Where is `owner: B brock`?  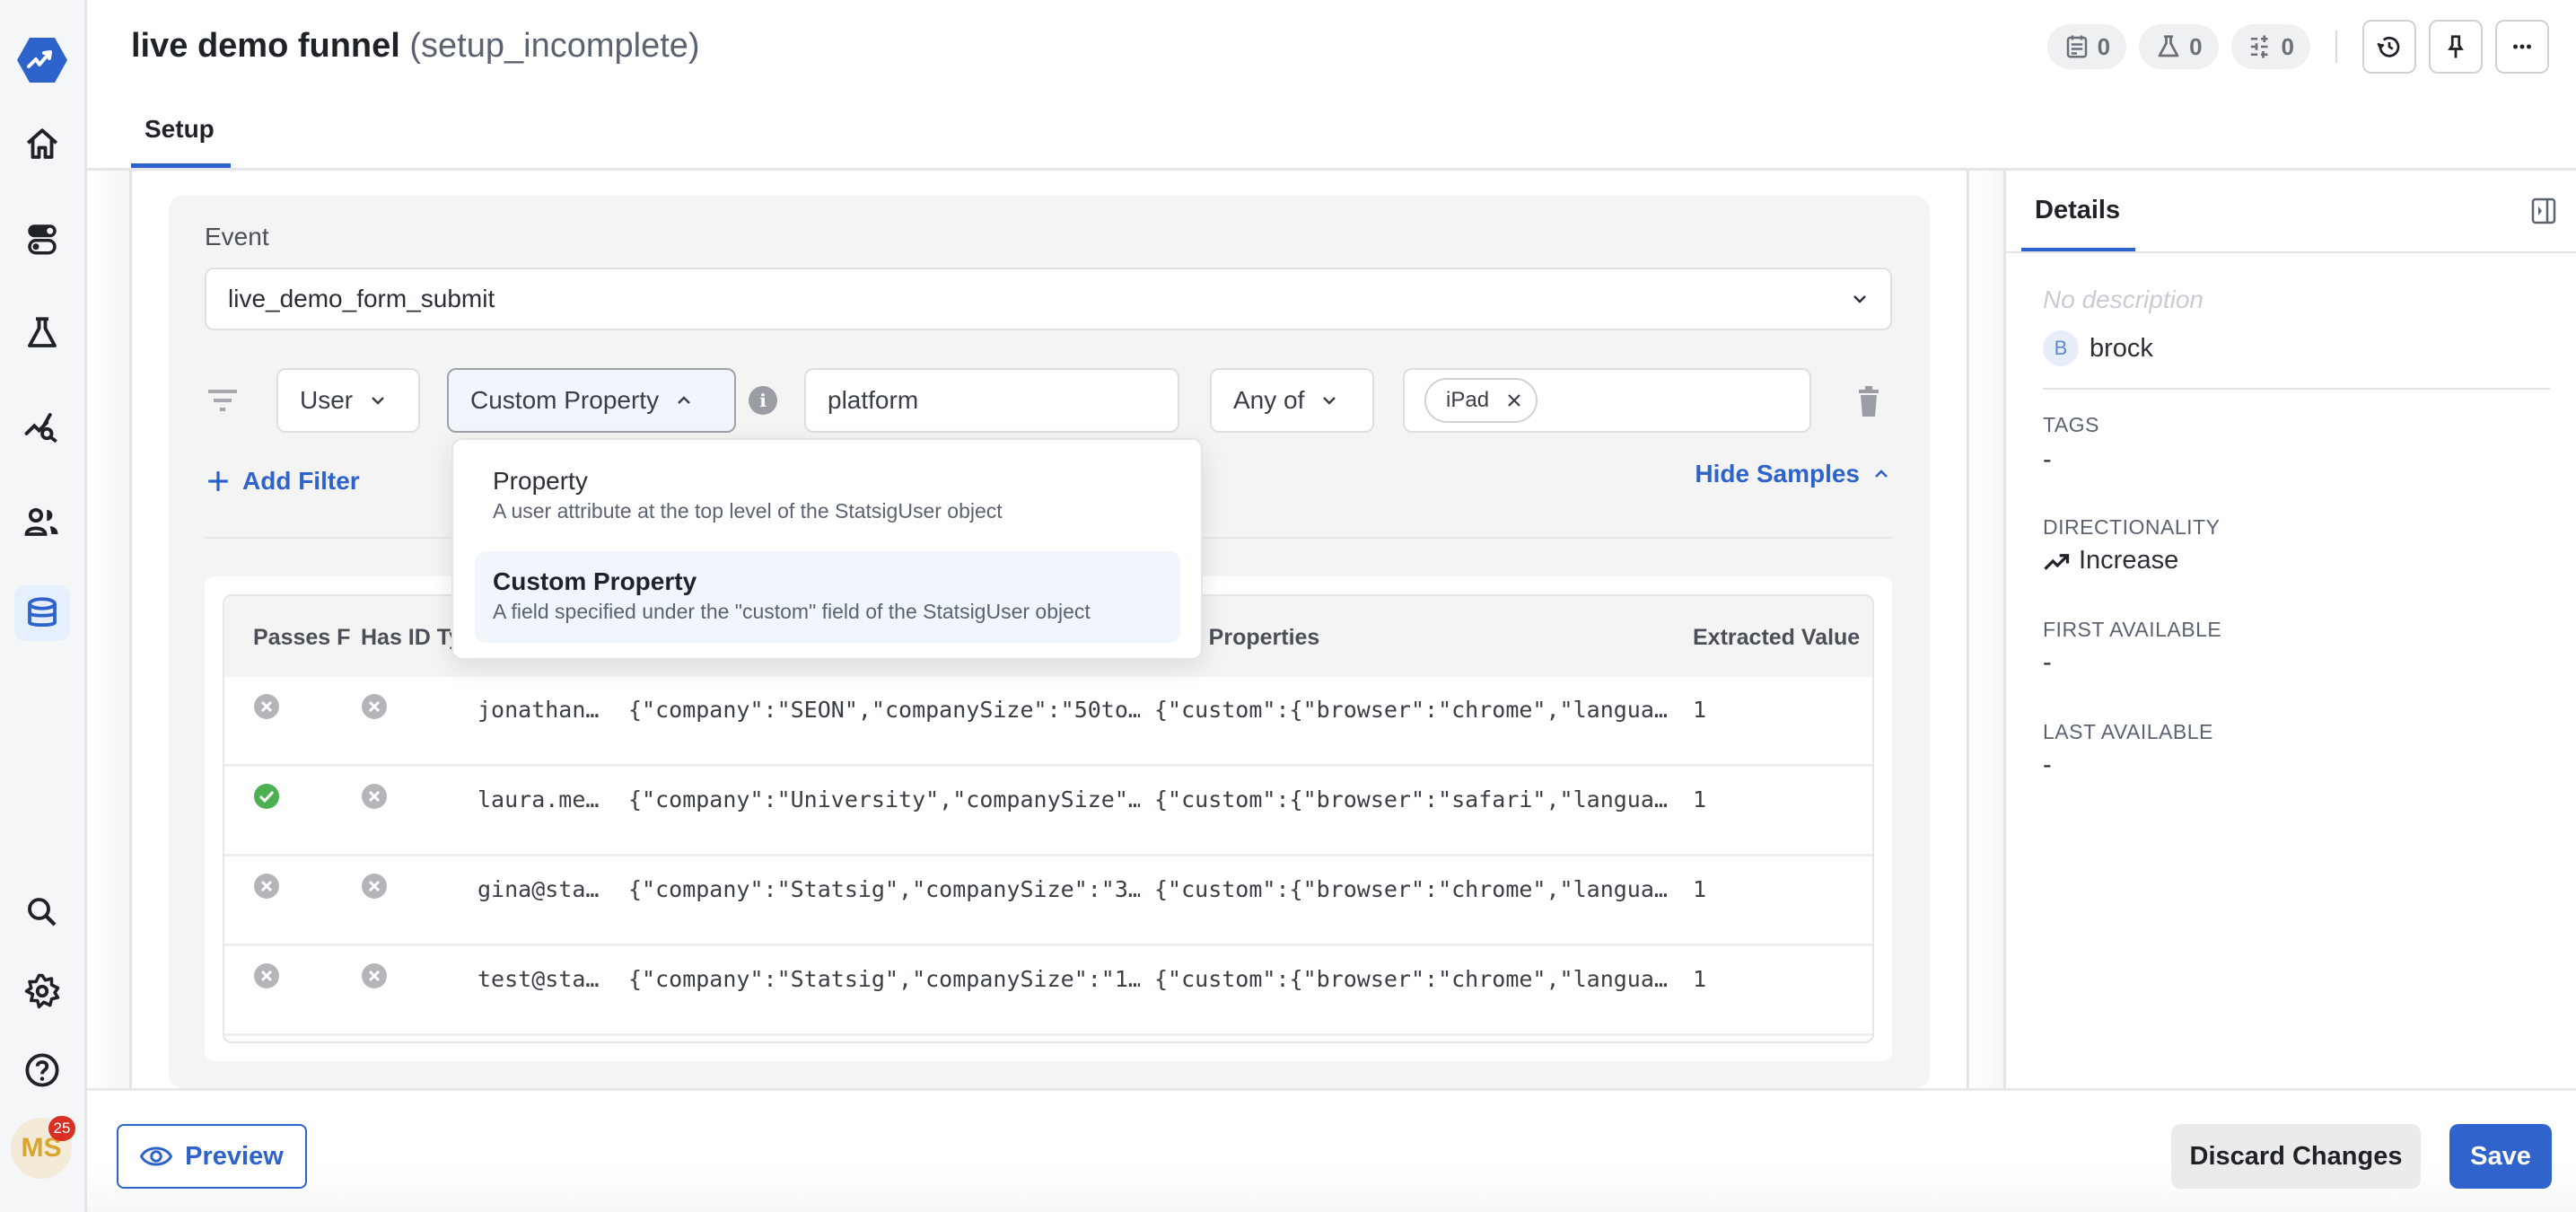
owner: B brock is located at coordinates (2098, 348).